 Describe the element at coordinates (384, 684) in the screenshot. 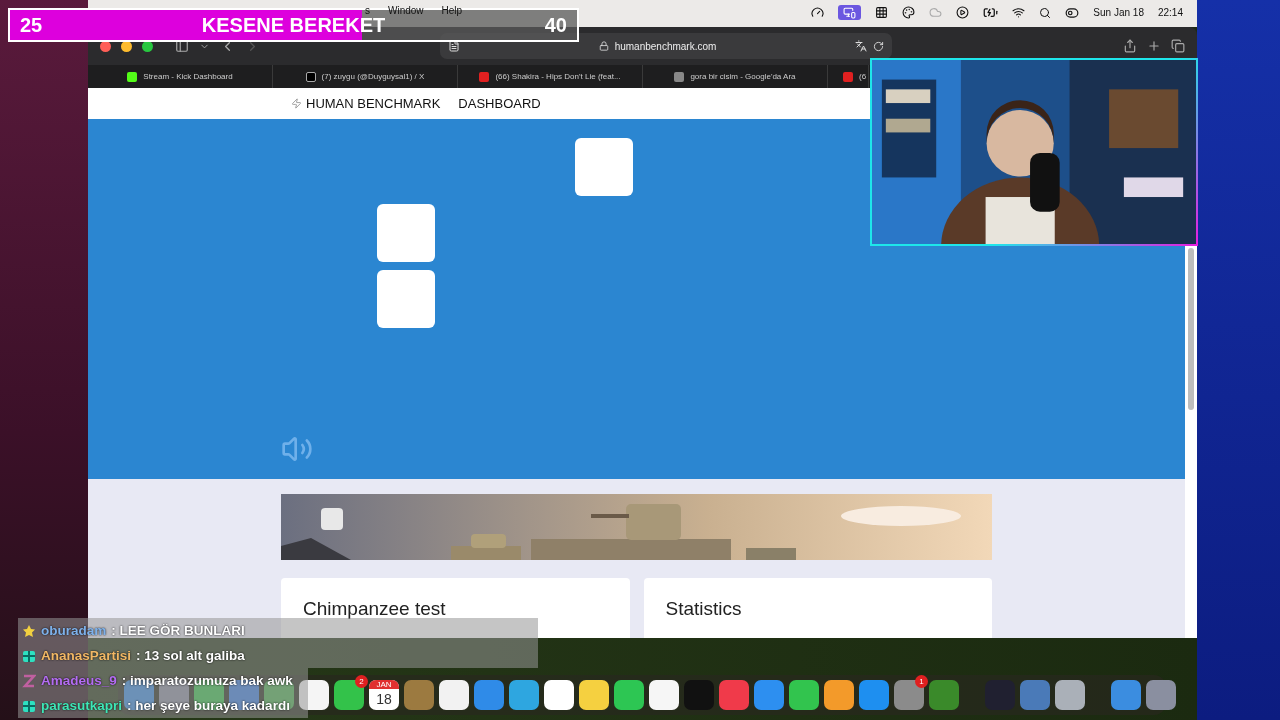

I see `calendar-month: JAN` at that location.